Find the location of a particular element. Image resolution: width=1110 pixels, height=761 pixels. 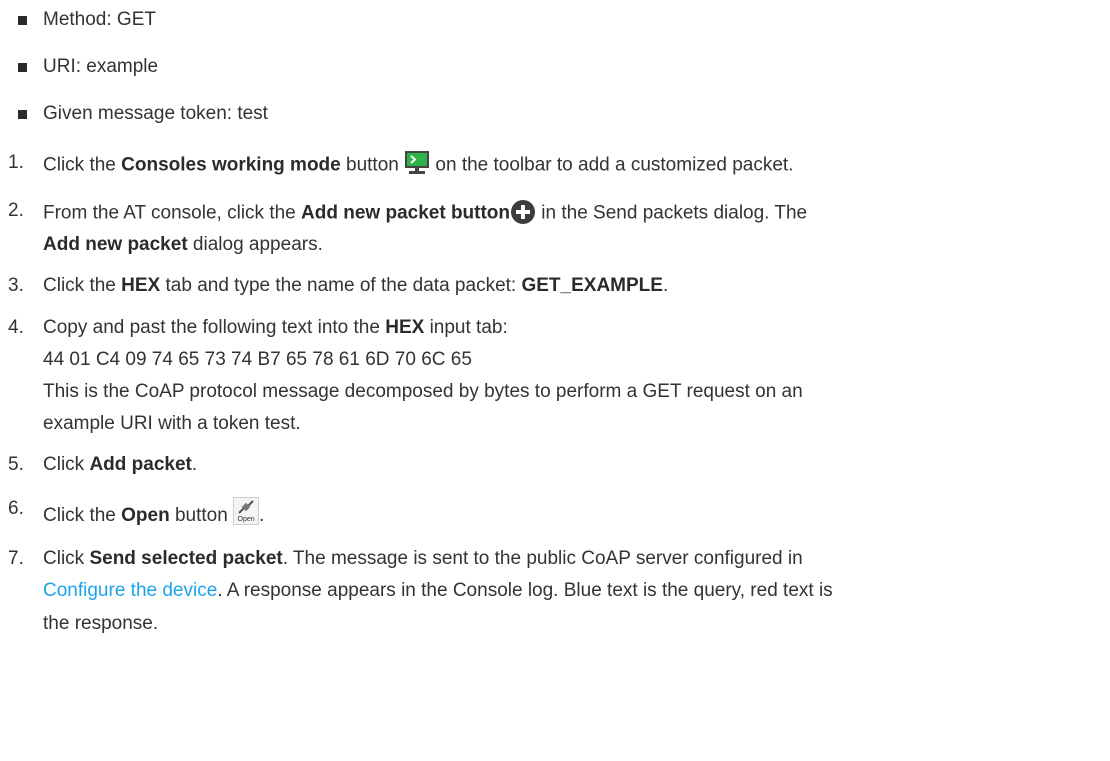

bullet-text: Given message token: test is located at coordinates (155, 113).